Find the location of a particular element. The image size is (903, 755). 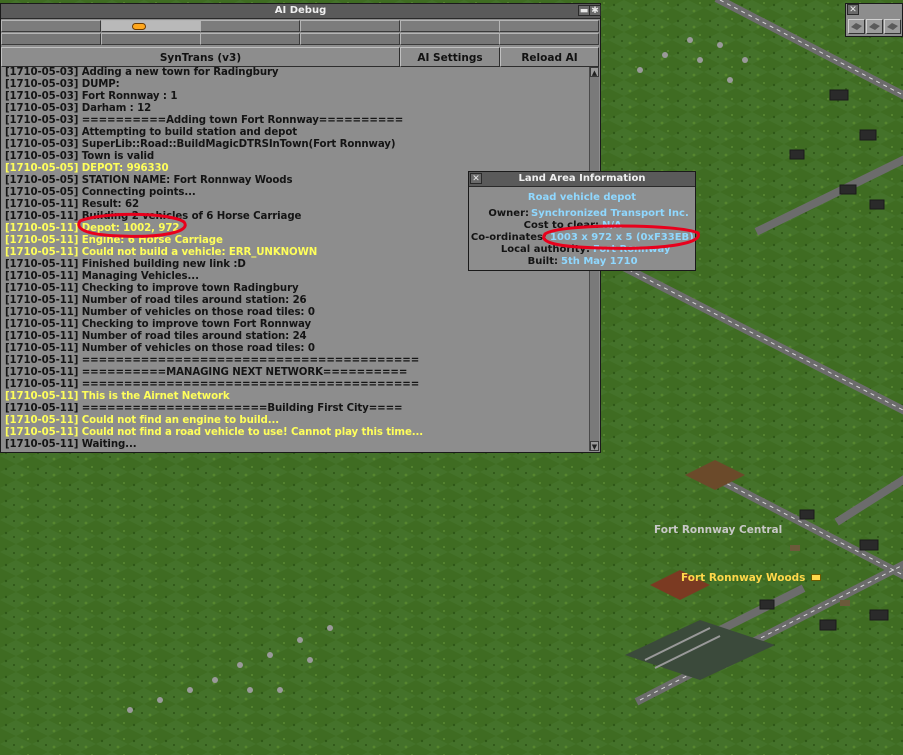

pin-icon: ✱ is located at coordinates (595, 10).